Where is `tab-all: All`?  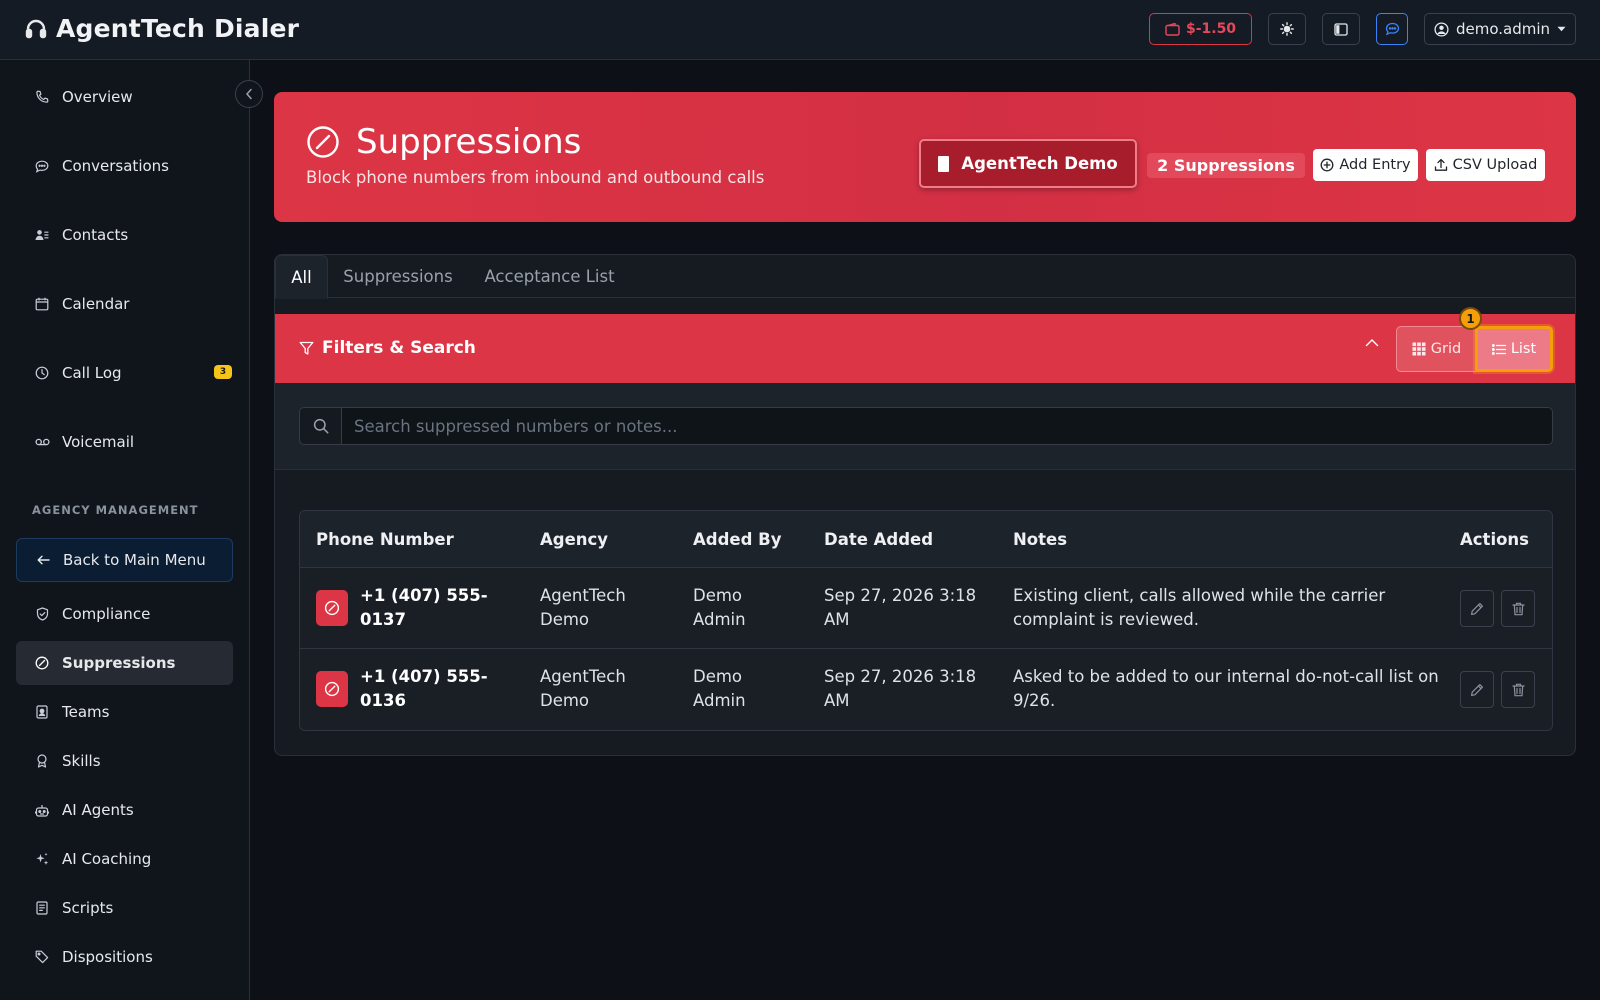 tab-all: All is located at coordinates (301, 277).